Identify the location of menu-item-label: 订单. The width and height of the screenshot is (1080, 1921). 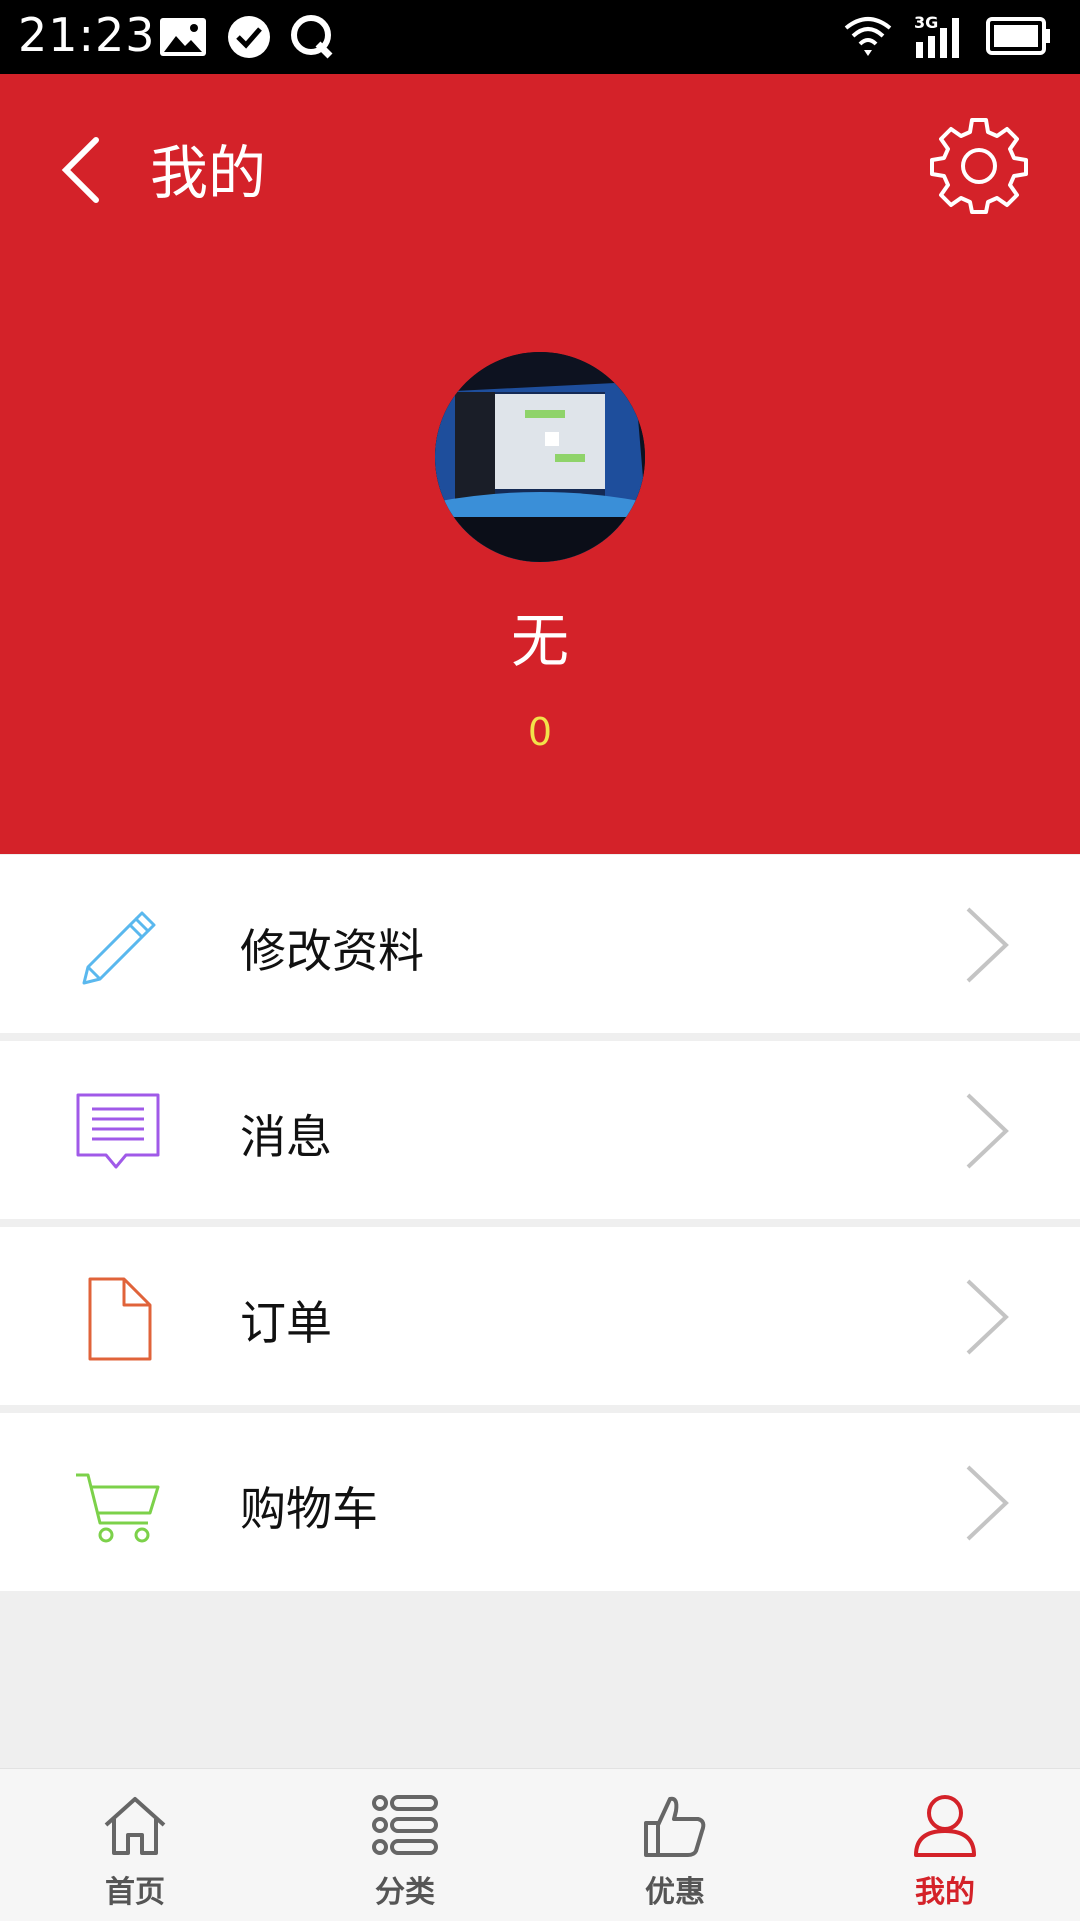
(286, 1323).